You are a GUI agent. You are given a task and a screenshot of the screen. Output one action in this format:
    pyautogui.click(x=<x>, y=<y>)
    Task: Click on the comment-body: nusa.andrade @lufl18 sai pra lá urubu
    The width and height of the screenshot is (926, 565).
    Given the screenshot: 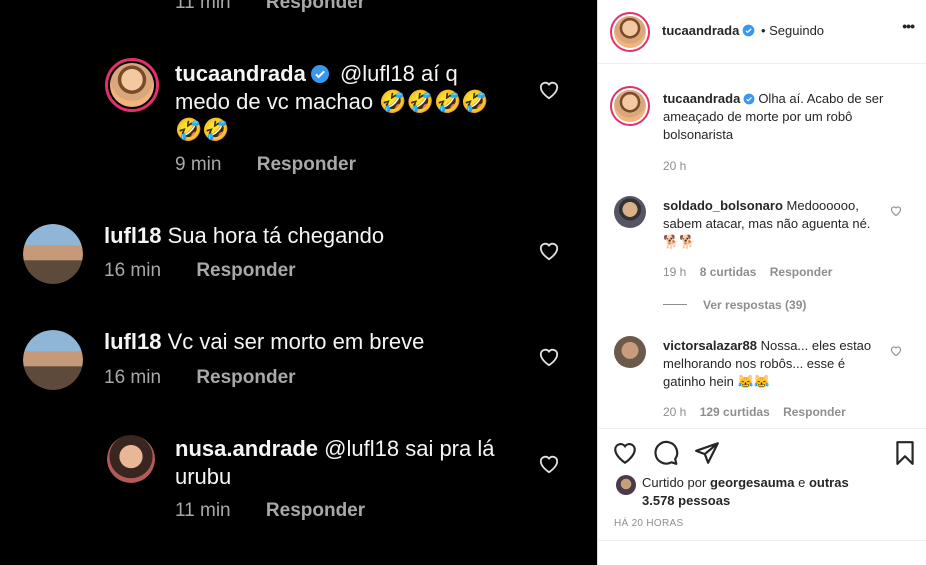 What is the action you would take?
    pyautogui.click(x=345, y=463)
    